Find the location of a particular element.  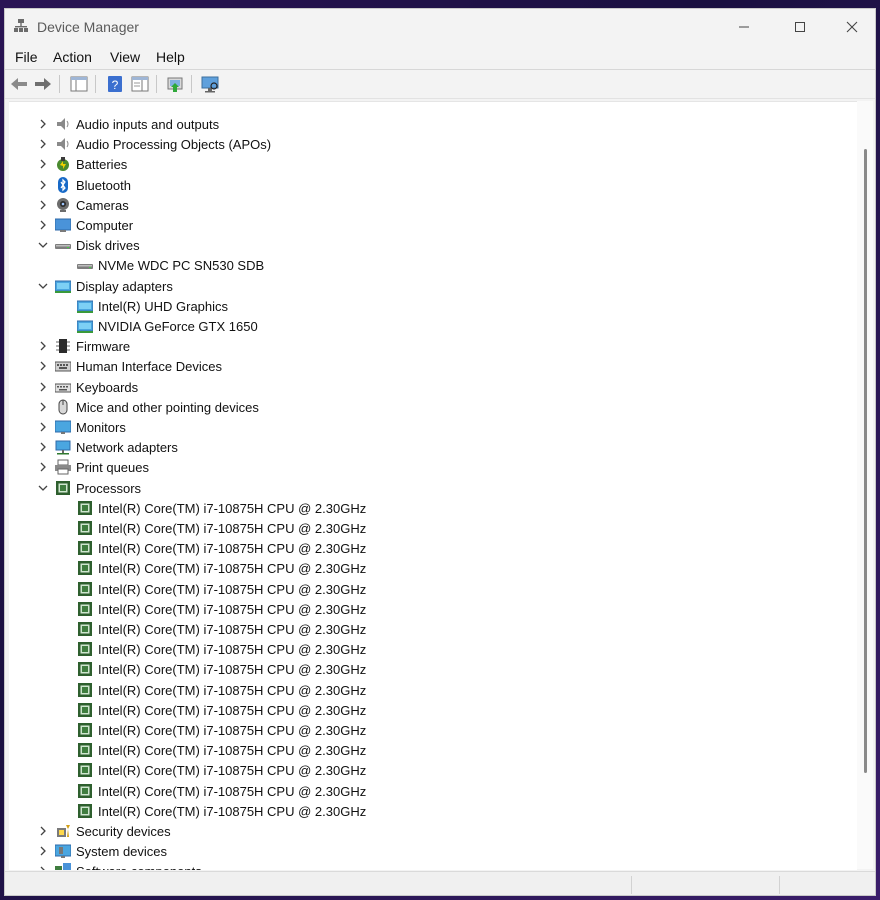

menu-help: Help is located at coordinates (170, 57).